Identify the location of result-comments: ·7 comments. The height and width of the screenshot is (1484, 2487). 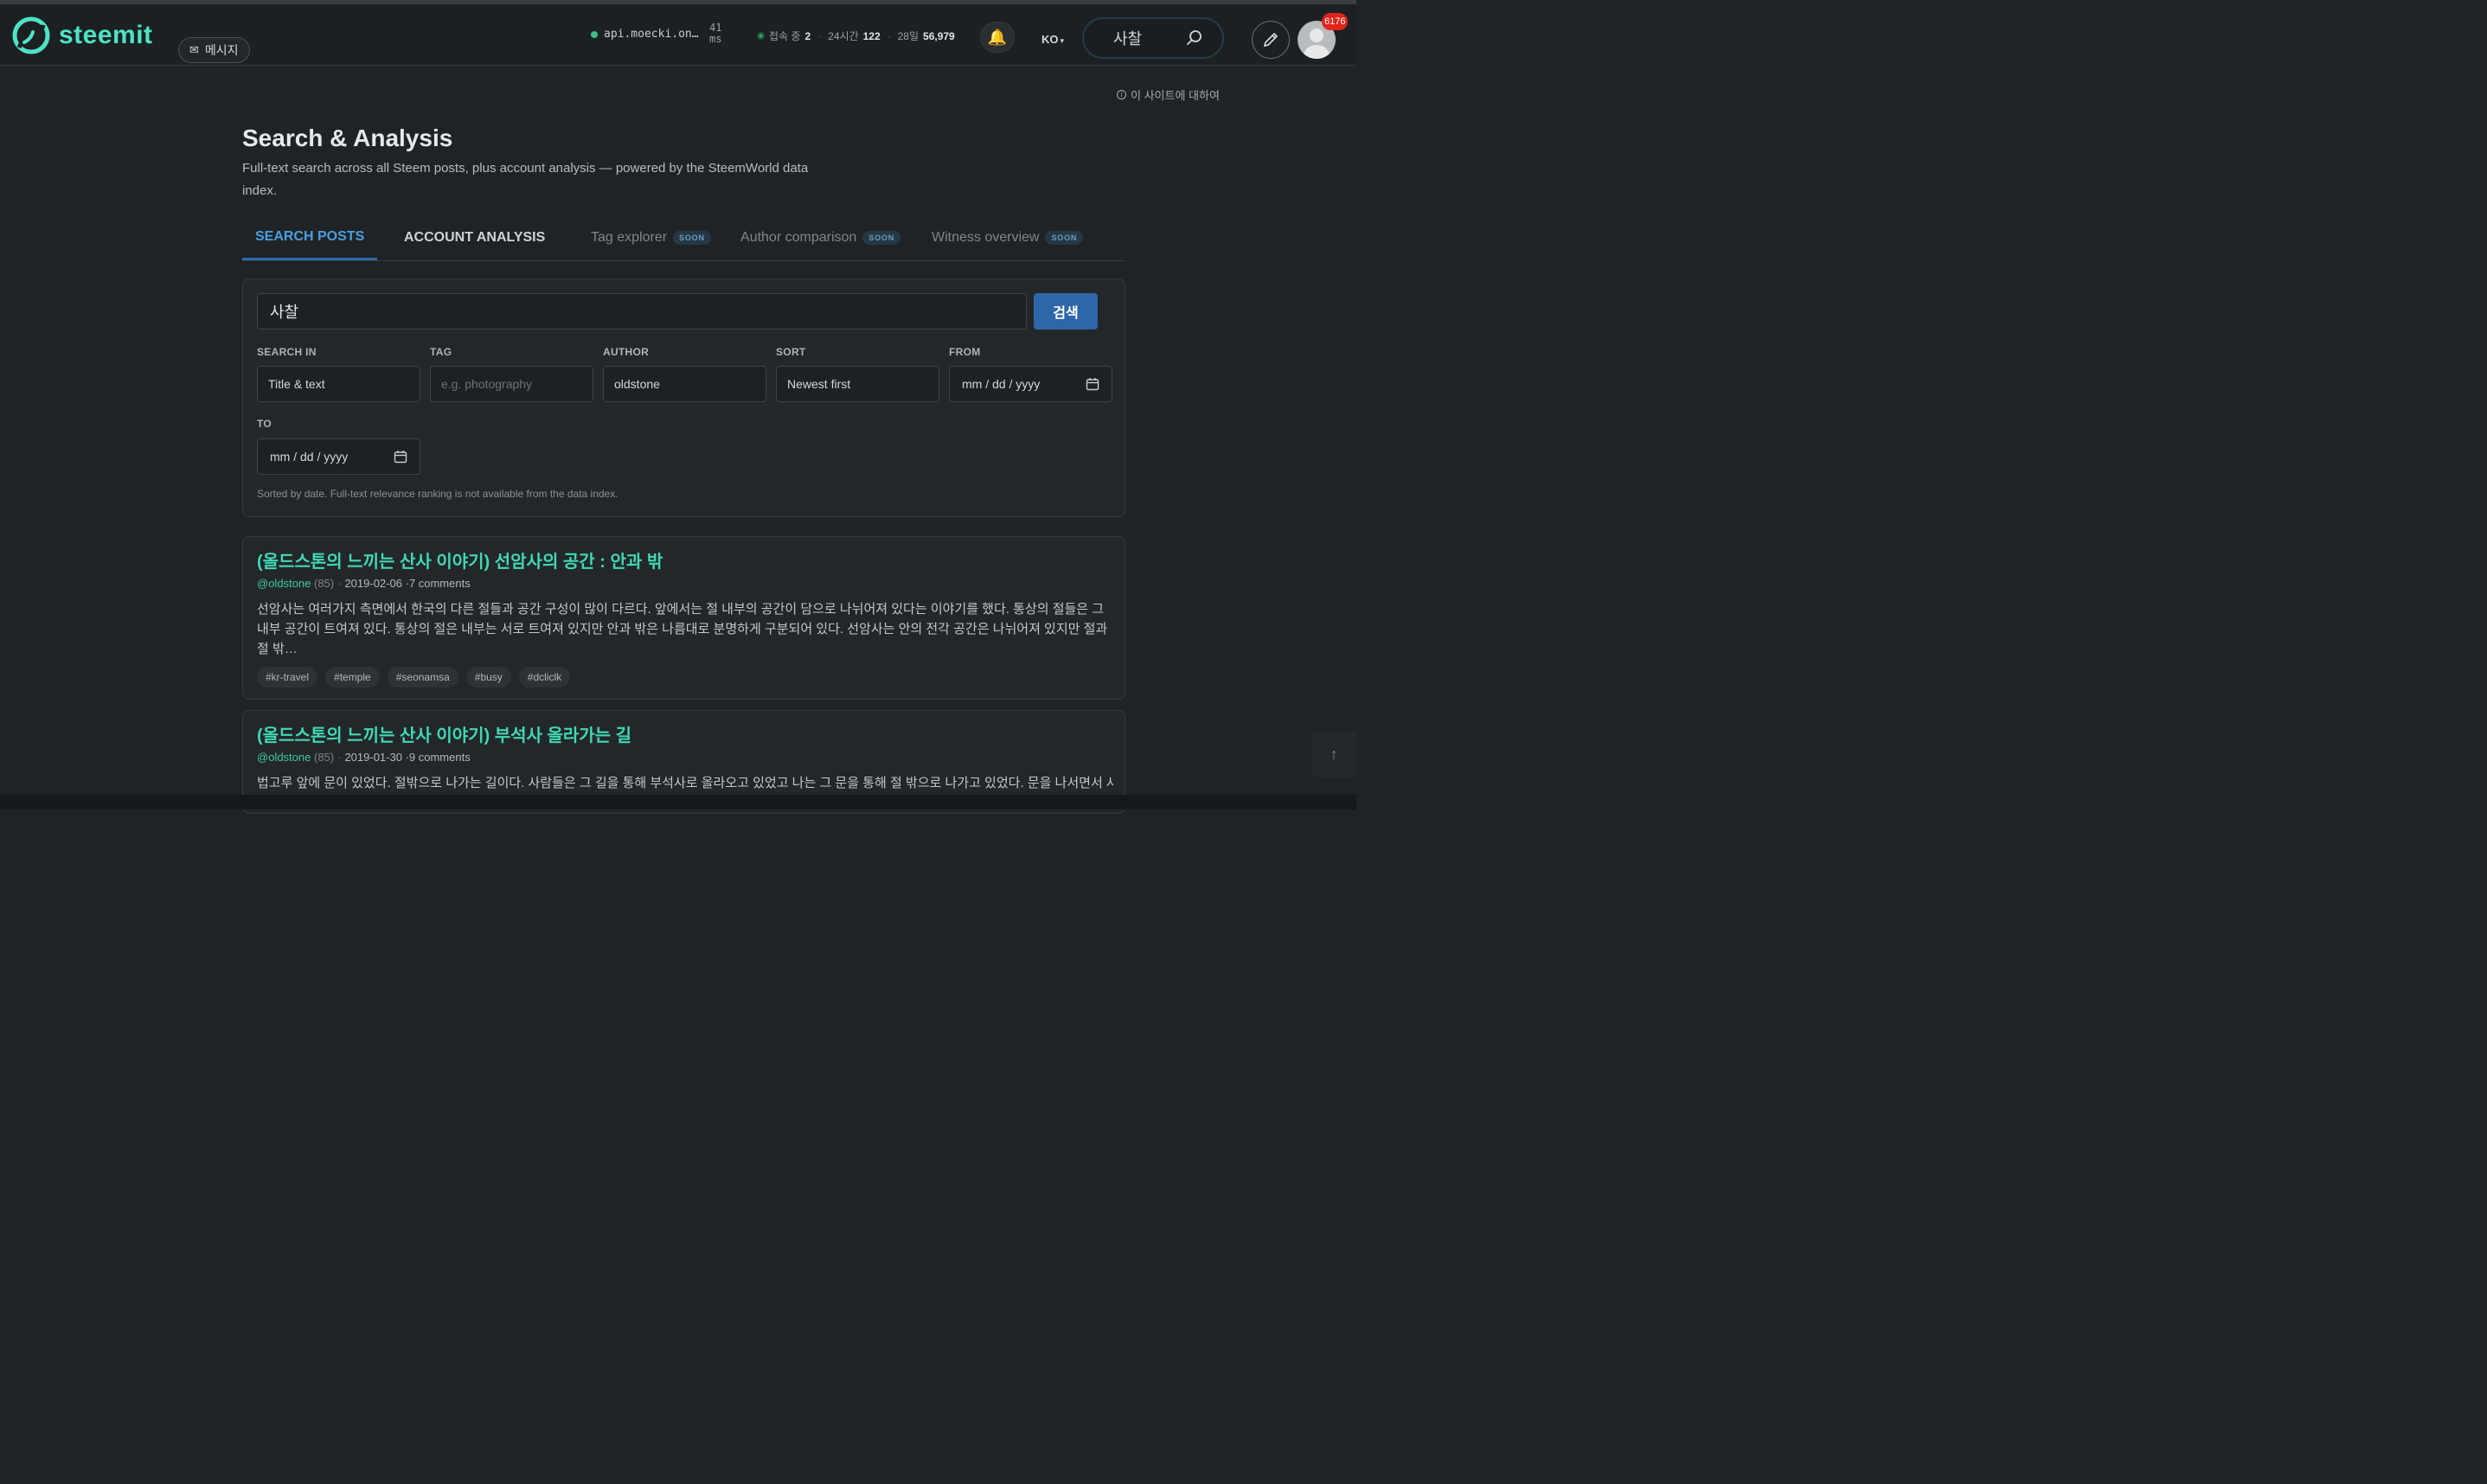
(438, 584).